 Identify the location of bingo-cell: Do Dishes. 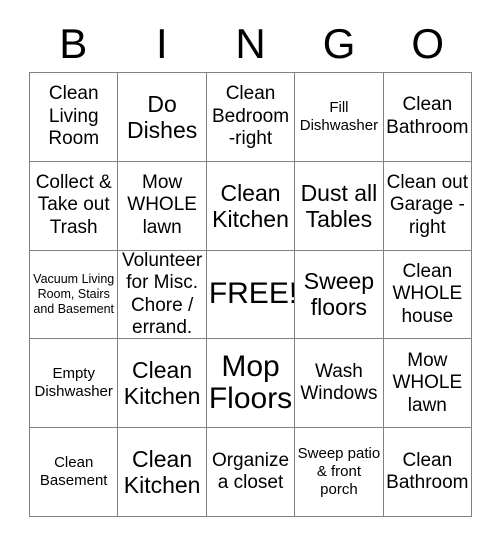
(162, 117).